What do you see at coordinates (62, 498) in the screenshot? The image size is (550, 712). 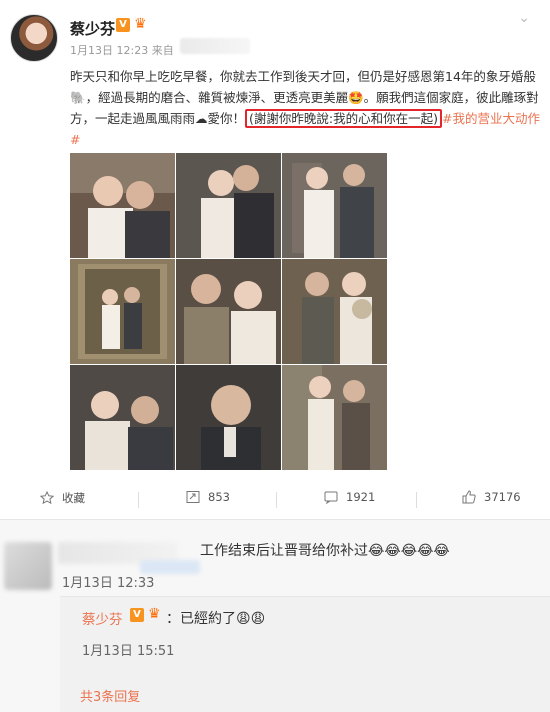 I see `favorite-button: 收藏` at bounding box center [62, 498].